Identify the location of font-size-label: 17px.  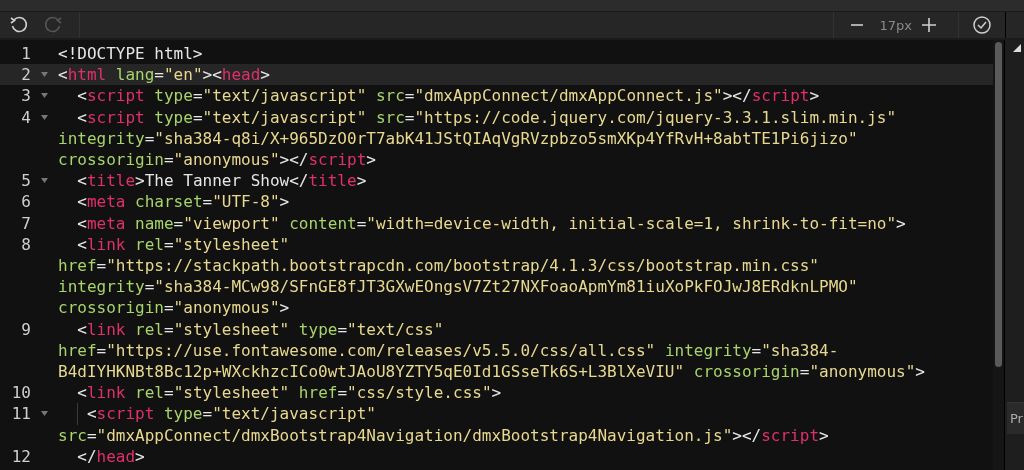
(895, 25).